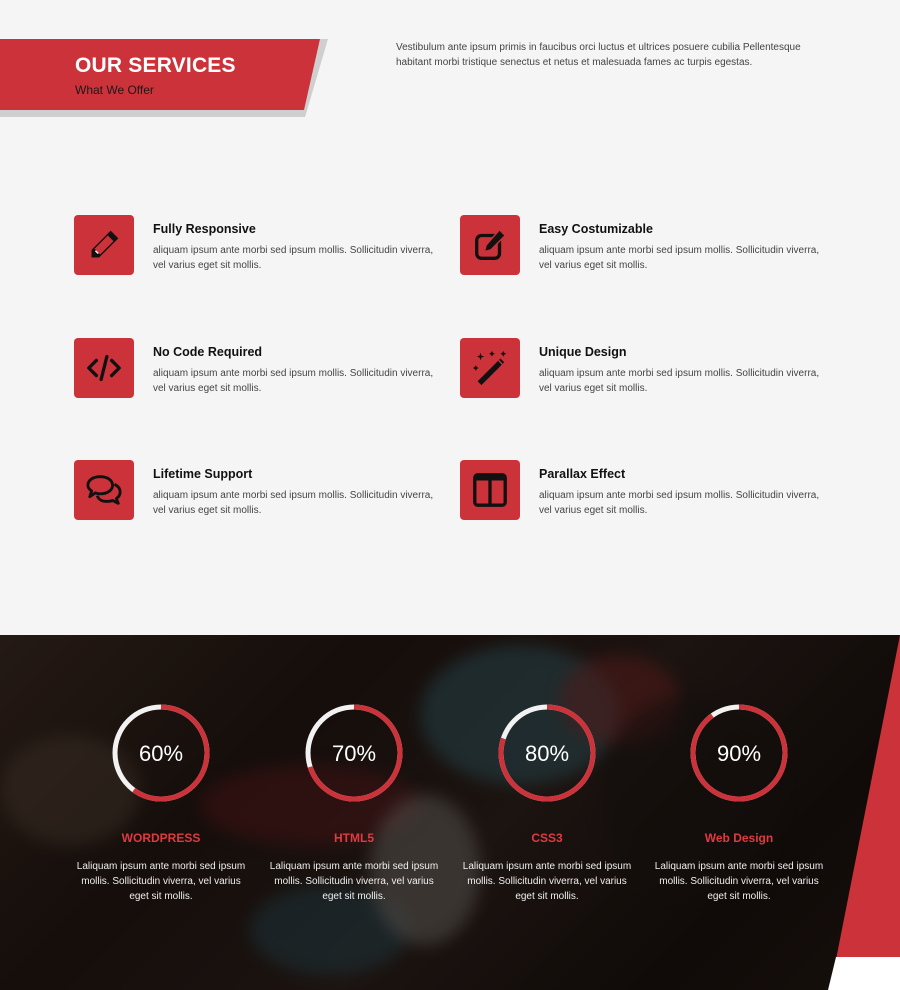  Describe the element at coordinates (208, 352) in the screenshot. I see `feature-title: No Code Required` at that location.